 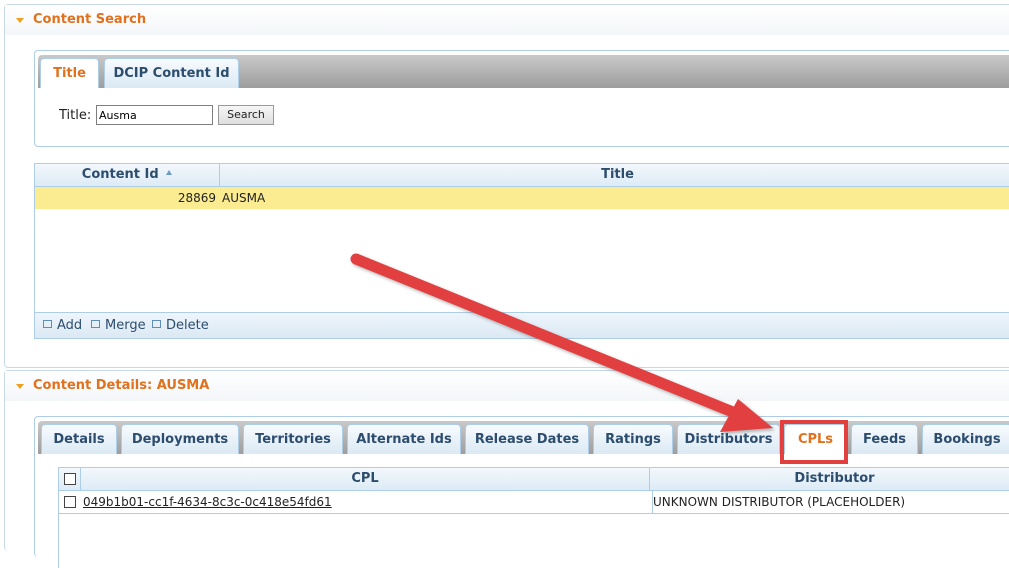 I want to click on tab-bookings: Bookings, so click(x=965, y=439).